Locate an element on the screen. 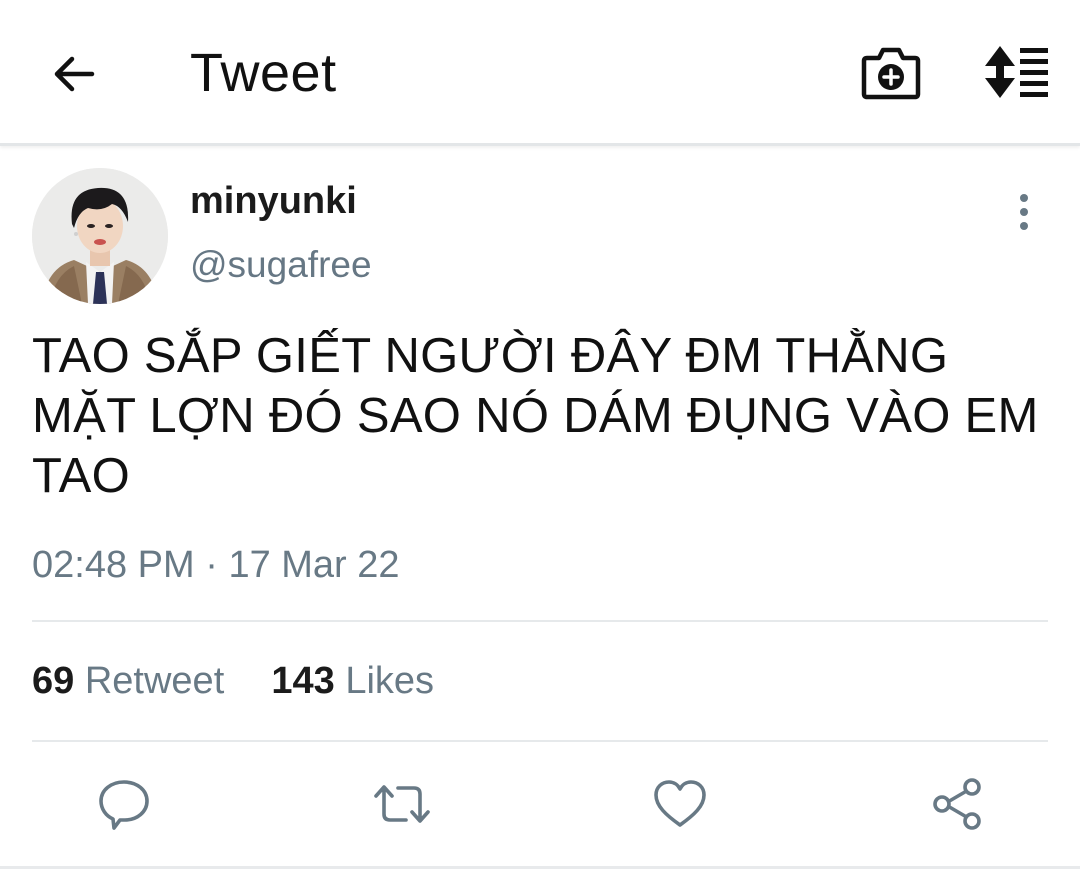 Image resolution: width=1080 pixels, height=886 pixels. camera-add-icon is located at coordinates (891, 73).